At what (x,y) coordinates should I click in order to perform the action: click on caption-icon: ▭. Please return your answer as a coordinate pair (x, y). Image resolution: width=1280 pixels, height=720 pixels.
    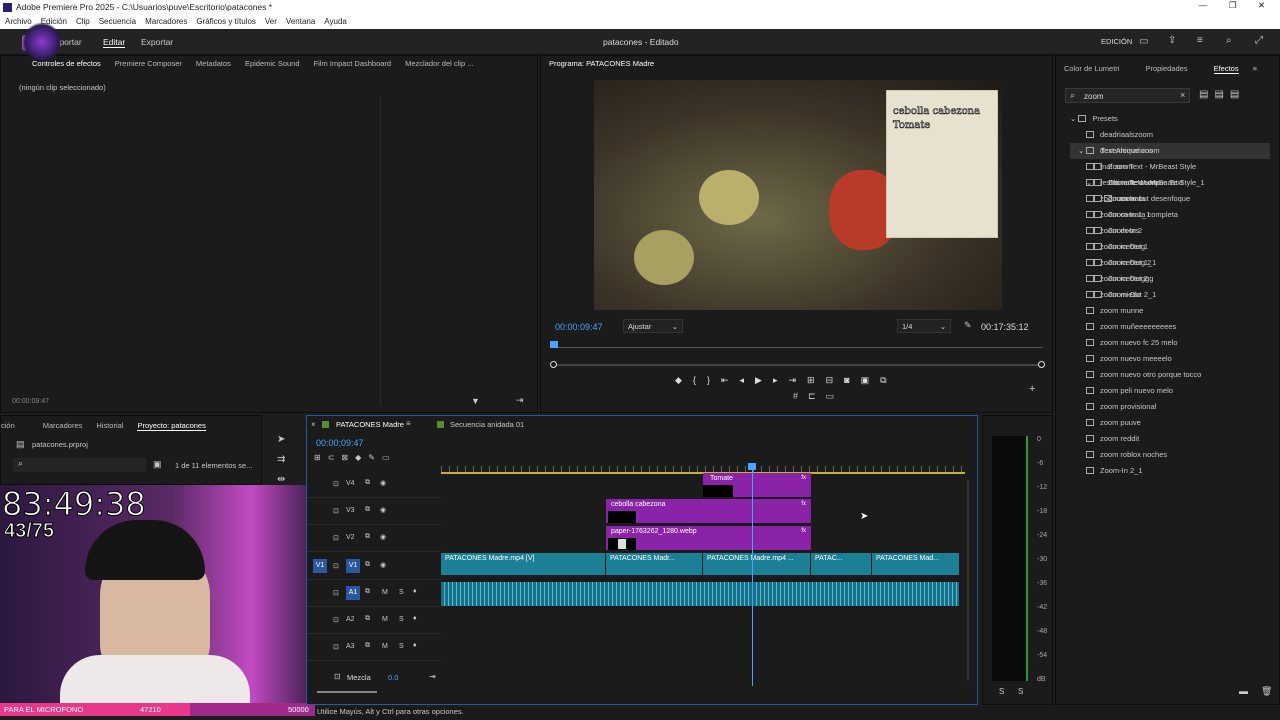
    Looking at the image, I should click on (389, 457).